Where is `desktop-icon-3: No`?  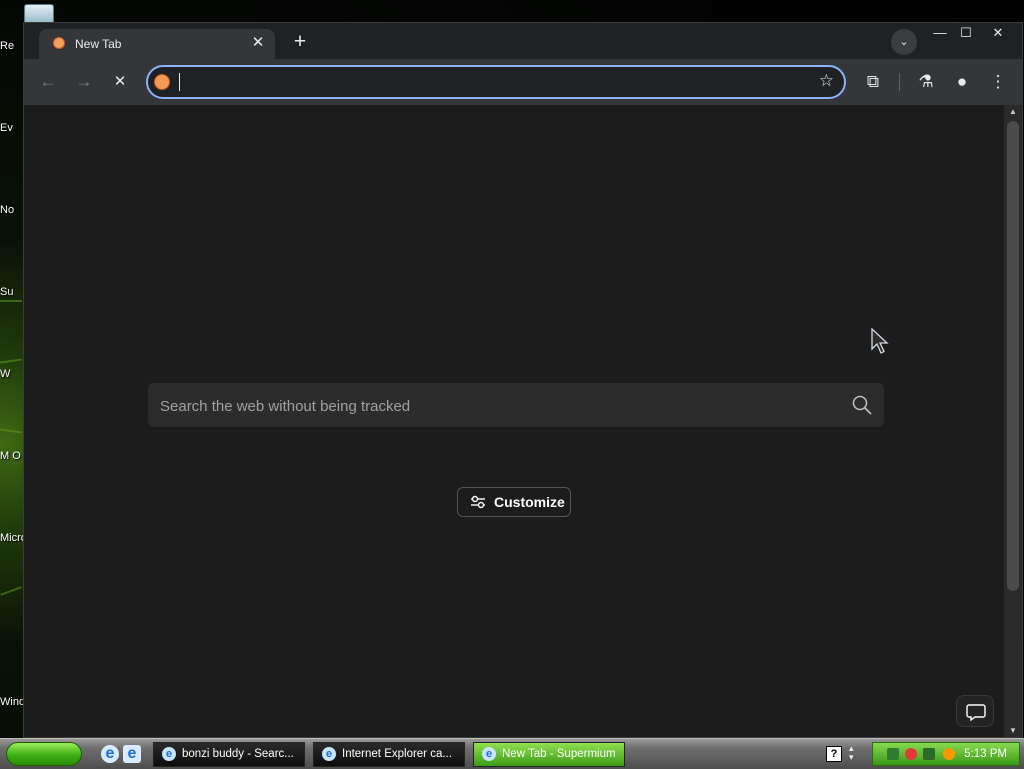
desktop-icon-3: No is located at coordinates (12, 210).